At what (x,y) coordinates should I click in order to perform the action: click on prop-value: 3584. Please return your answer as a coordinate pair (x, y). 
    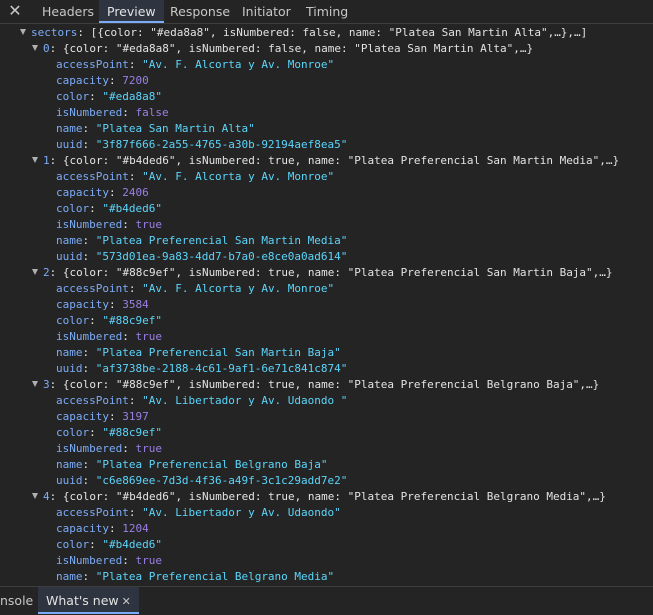
    Looking at the image, I should click on (135, 304).